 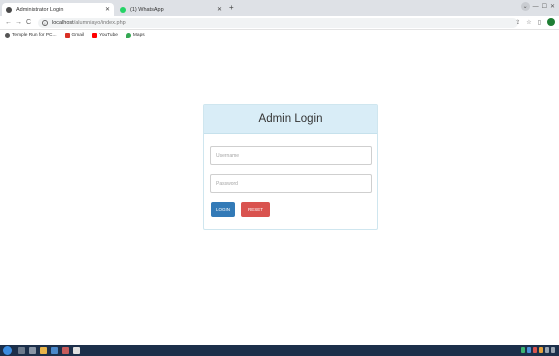 I want to click on volume-icon, so click(x=553, y=350).